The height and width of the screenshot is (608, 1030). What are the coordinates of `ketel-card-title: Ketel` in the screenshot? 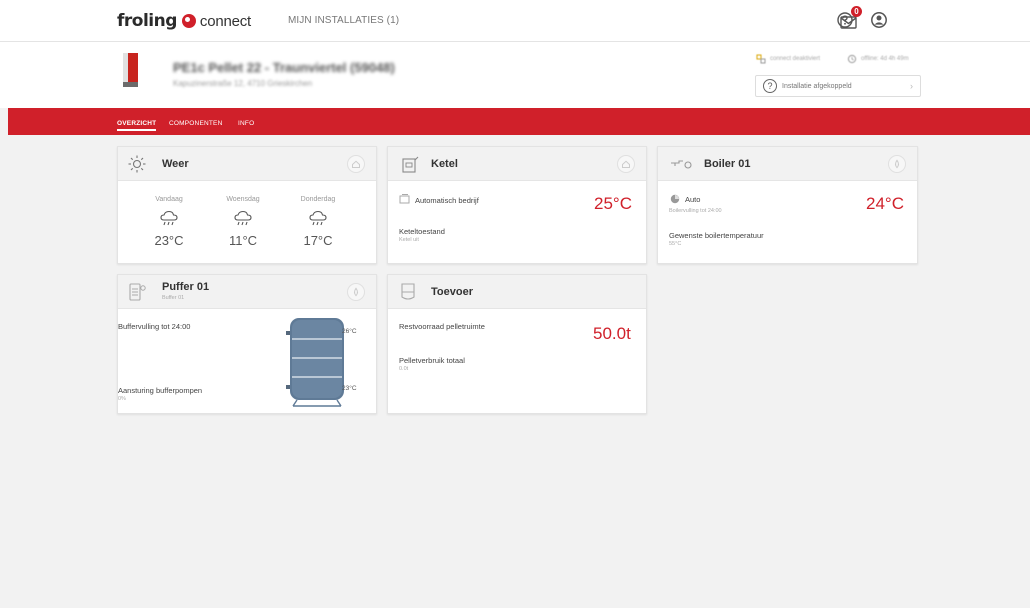 It's located at (444, 164).